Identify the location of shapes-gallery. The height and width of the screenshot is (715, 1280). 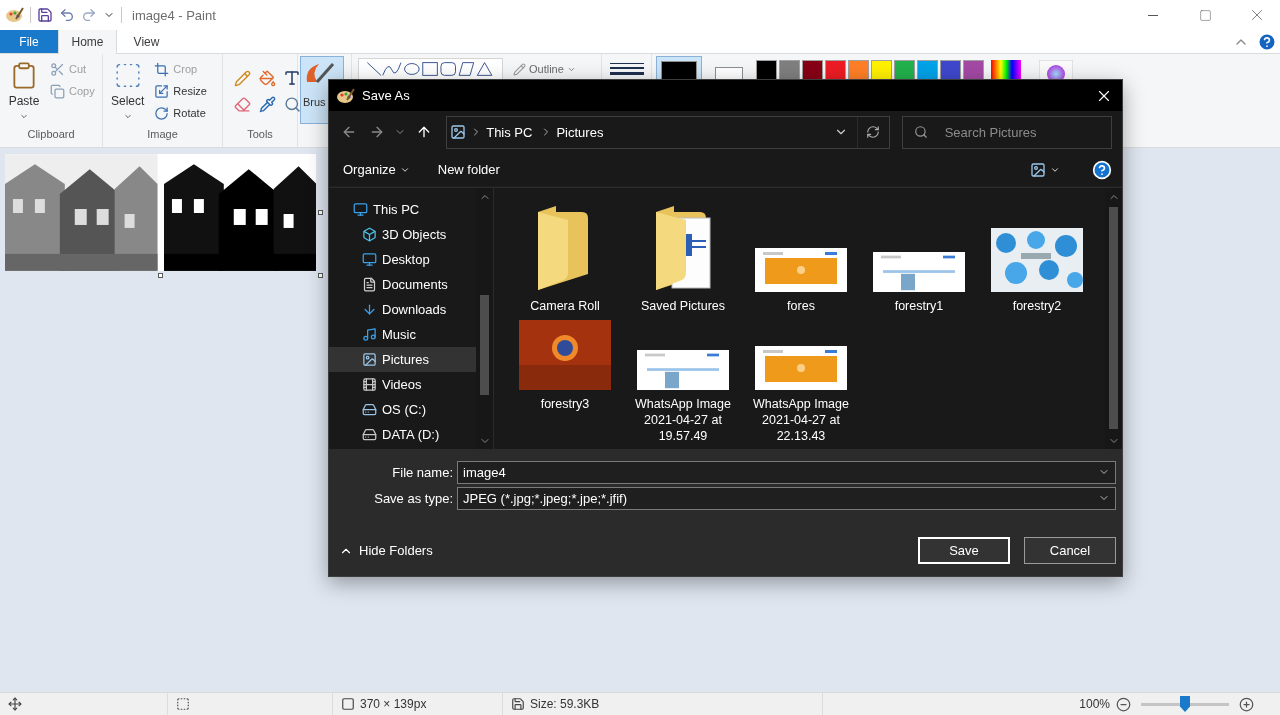
(430, 69).